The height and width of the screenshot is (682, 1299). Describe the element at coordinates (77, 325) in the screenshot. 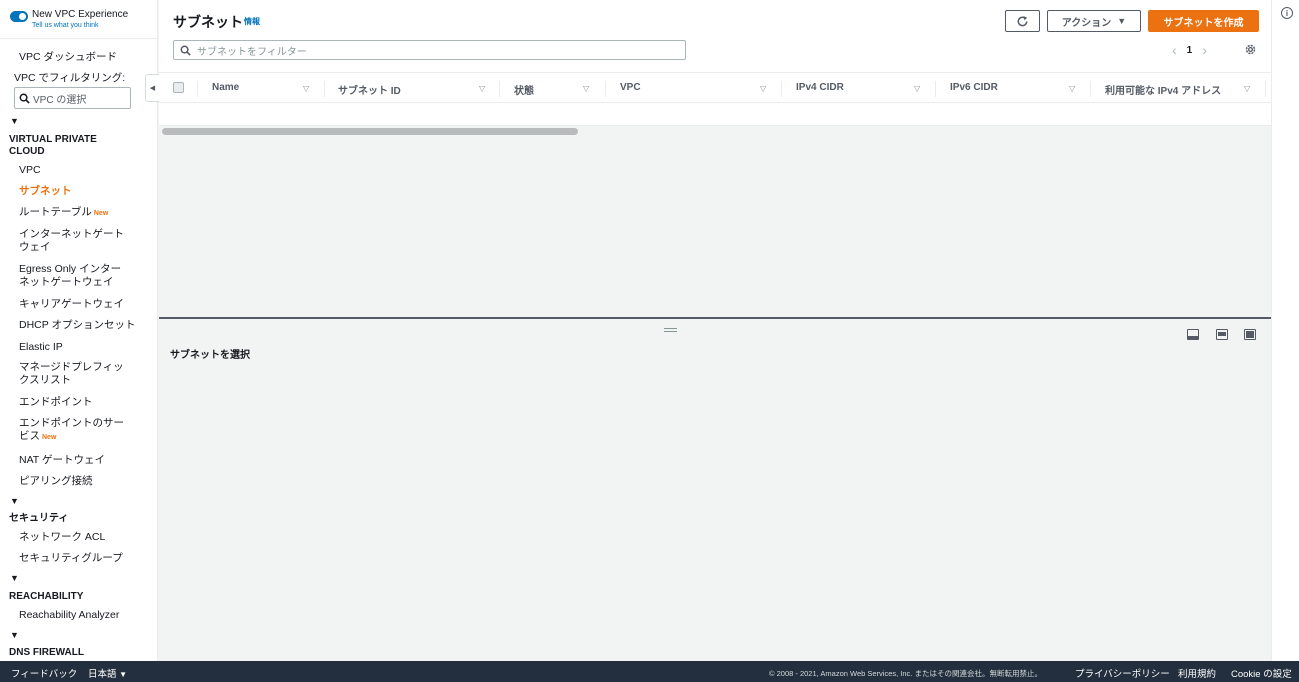

I see `sidebar-item-dhcp-options: DHCP オプションセット` at that location.